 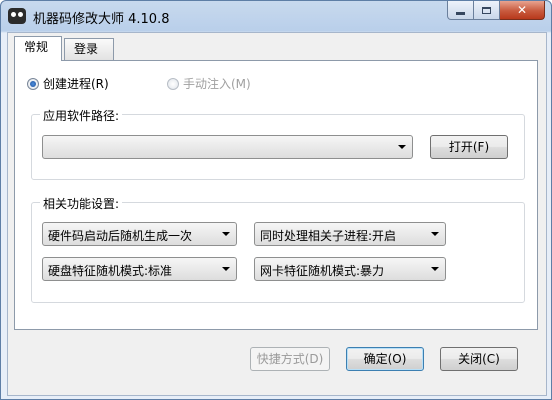 I want to click on select-value: 同时处理相关子进程:开启, so click(x=328, y=236).